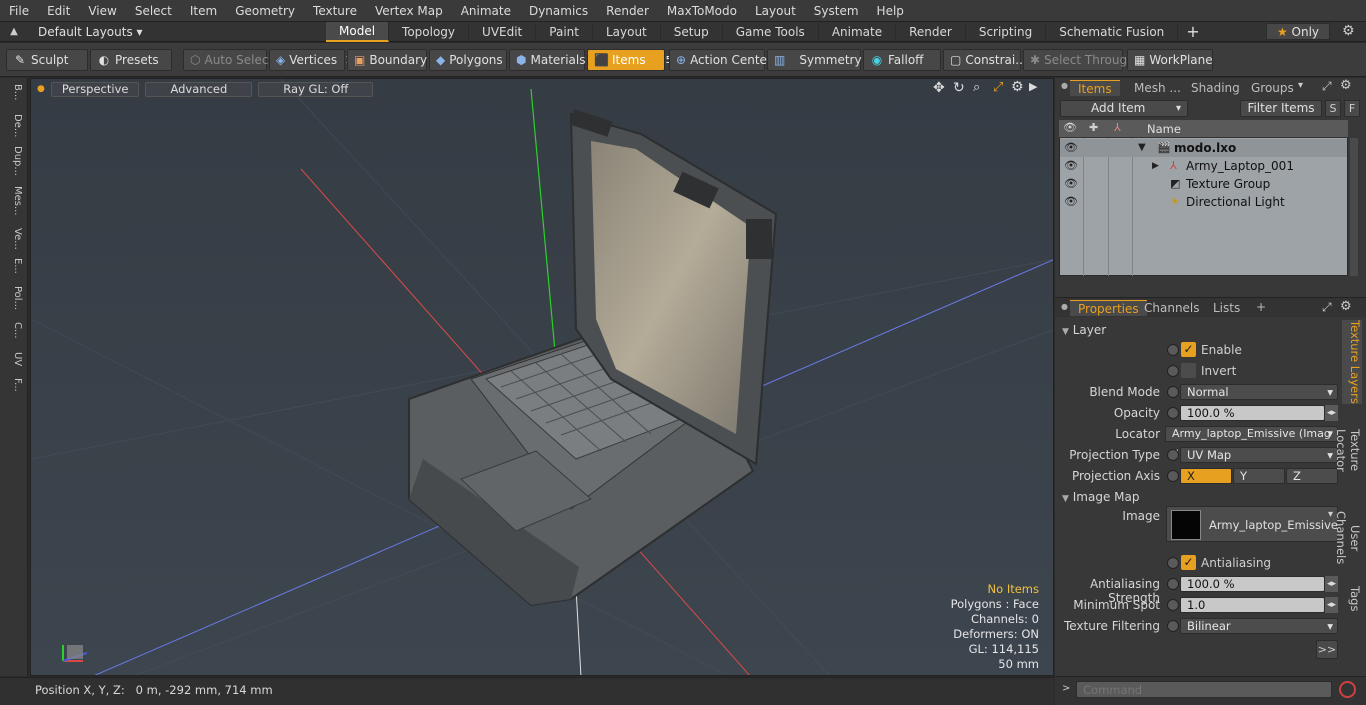 This screenshot has width=1366, height=705. I want to click on name-column-header: Name, so click(1164, 129).